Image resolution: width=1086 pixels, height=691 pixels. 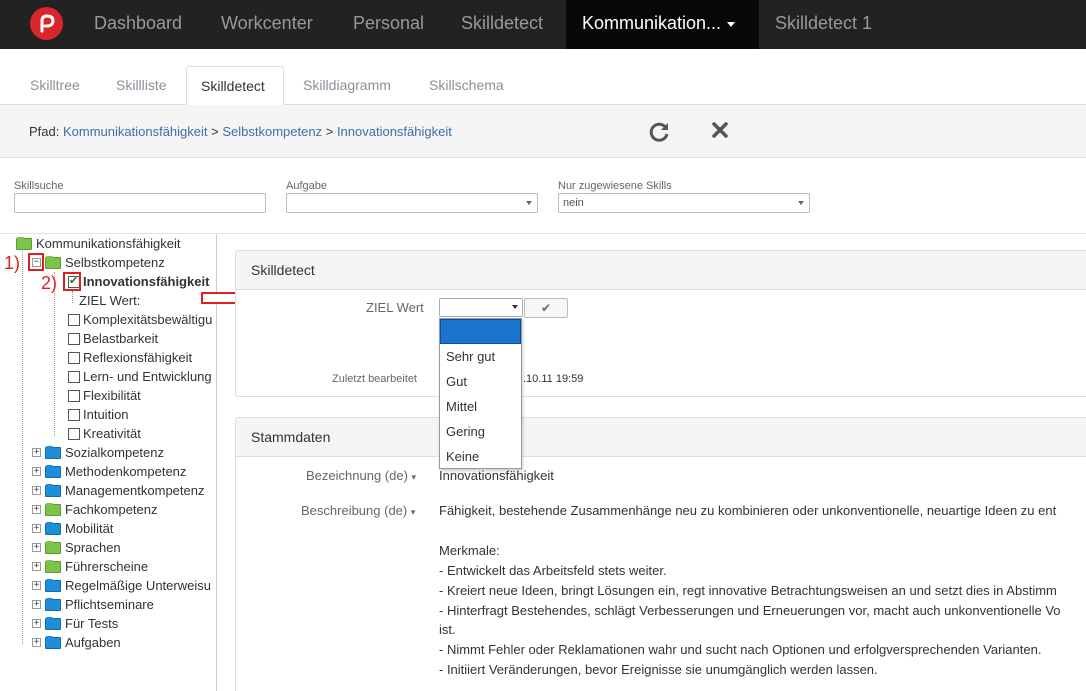 What do you see at coordinates (118, 490) in the screenshot?
I see `tree-node-group: + Managementkompetenz` at bounding box center [118, 490].